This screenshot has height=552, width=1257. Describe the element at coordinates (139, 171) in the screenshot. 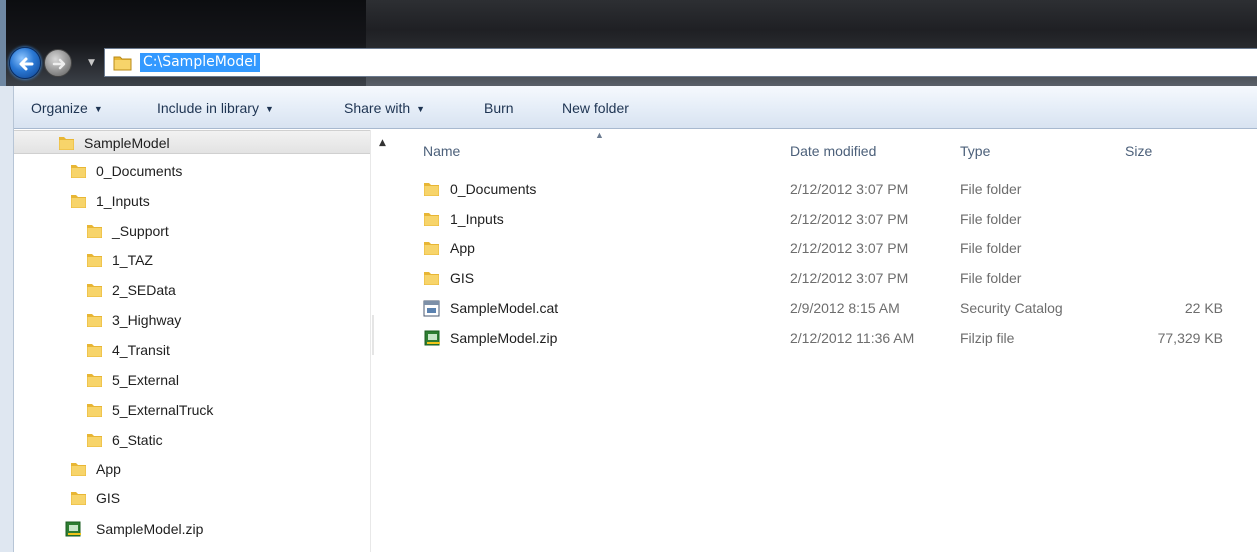

I see `tree-item-label: 0_Documents` at that location.